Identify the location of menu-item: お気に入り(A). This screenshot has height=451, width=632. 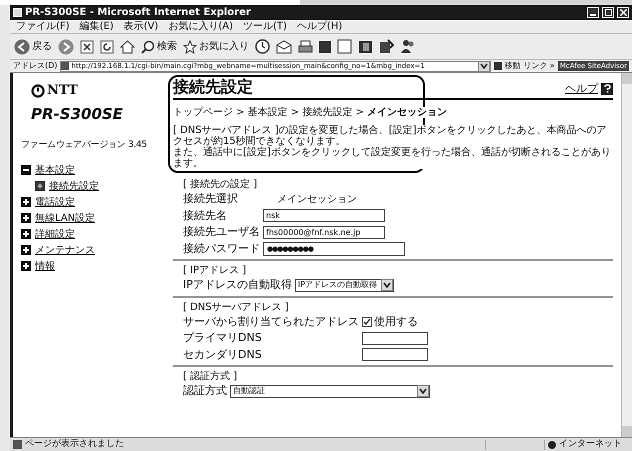
(200, 26).